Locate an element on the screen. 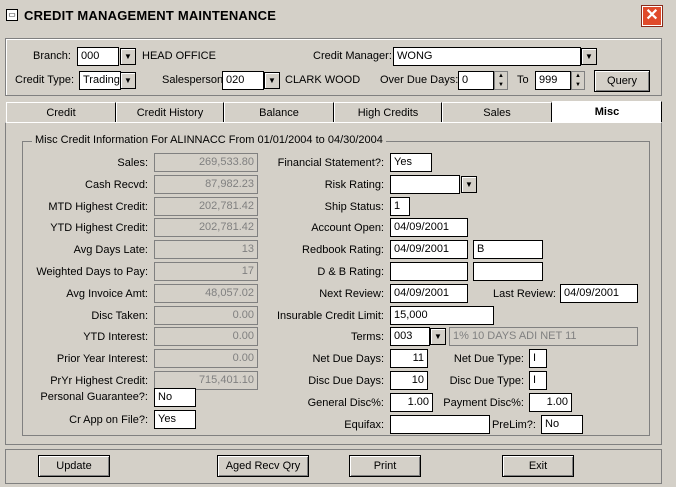 This screenshot has width=676, height=487. salesperson-input: 020 is located at coordinates (243, 80).